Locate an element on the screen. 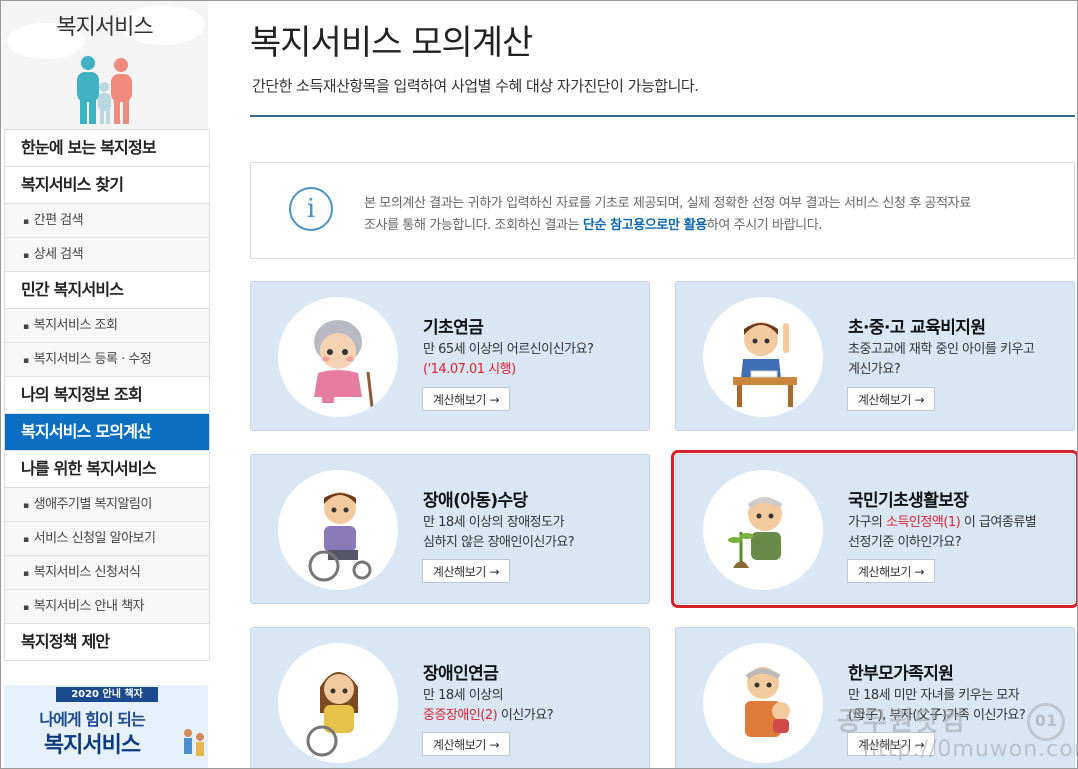 The height and width of the screenshot is (769, 1078). watermark-badge: 01 is located at coordinates (1046, 722).